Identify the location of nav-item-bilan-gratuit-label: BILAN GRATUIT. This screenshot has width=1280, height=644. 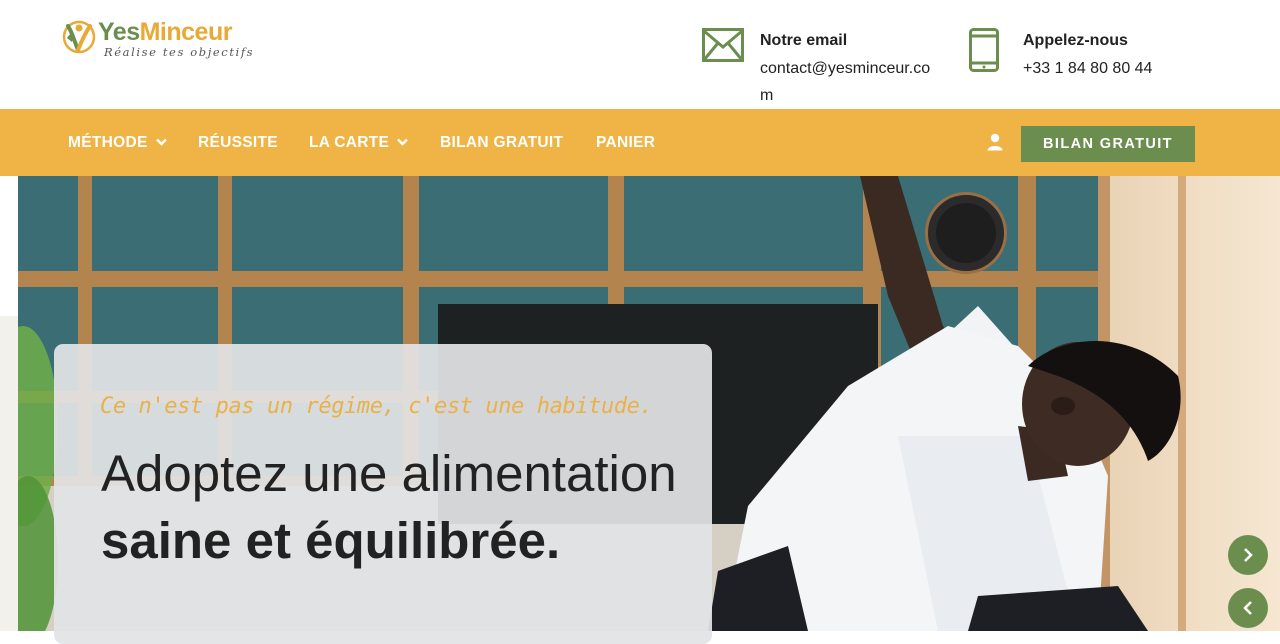
(502, 142).